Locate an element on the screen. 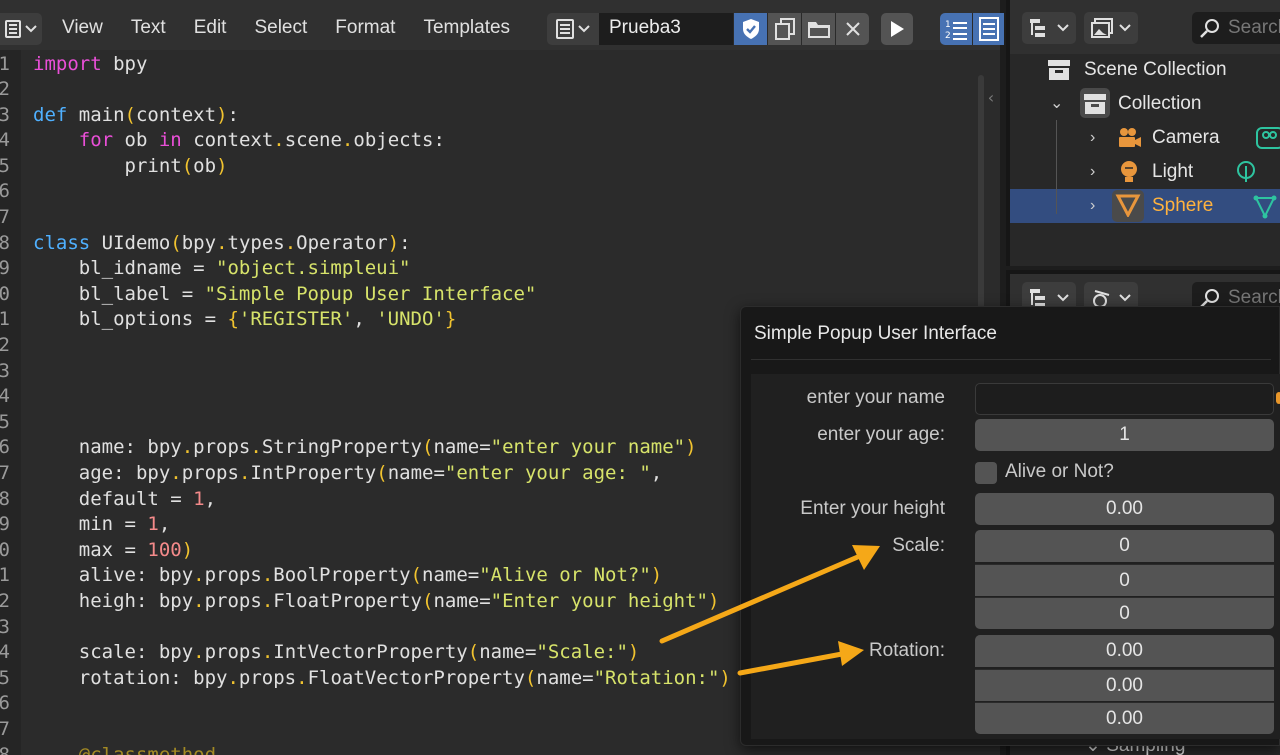  alive-checkbox is located at coordinates (986, 473).